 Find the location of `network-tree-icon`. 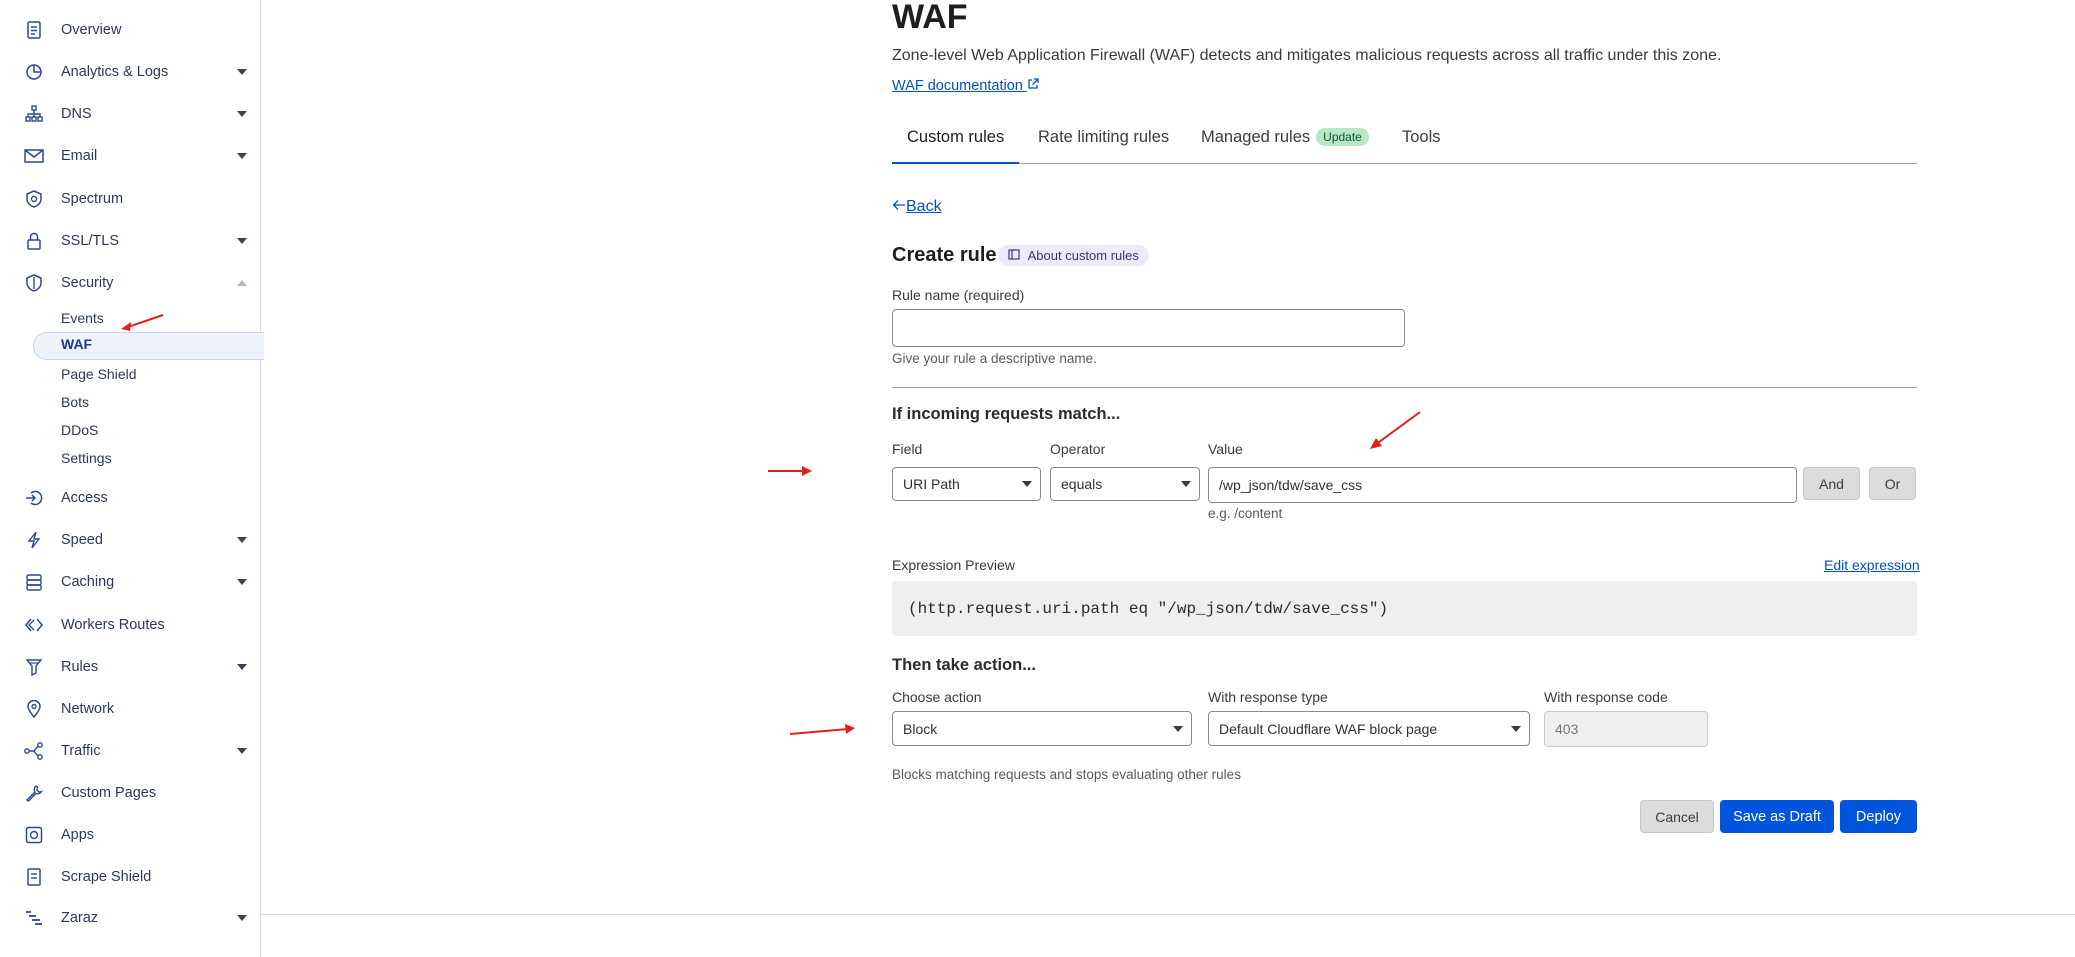

network-tree-icon is located at coordinates (34, 114).